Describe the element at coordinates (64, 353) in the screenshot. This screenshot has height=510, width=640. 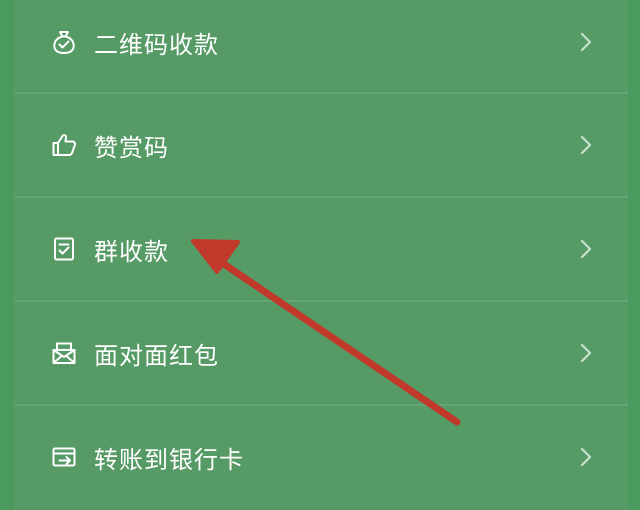
I see `red-envelope-icon` at that location.